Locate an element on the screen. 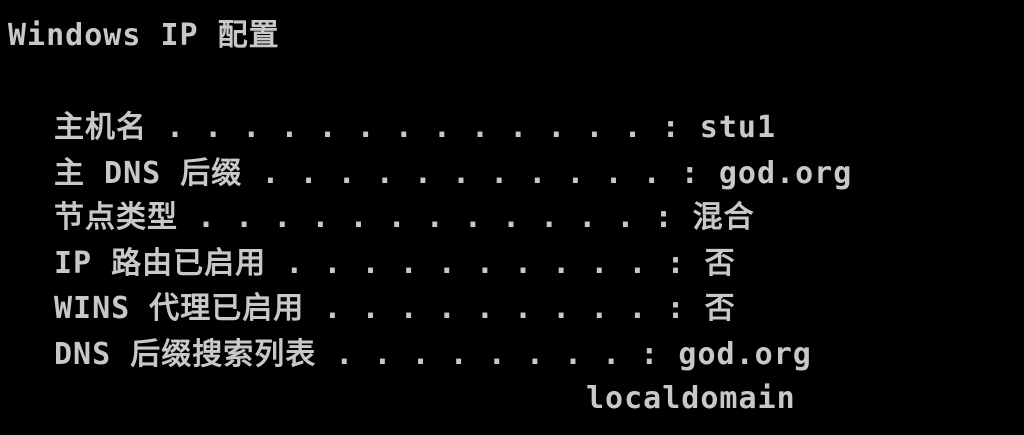  console-line-wins-proxy-enabled: WINS 代理已启用 . . . . . . . . . : 否 is located at coordinates (395, 308).